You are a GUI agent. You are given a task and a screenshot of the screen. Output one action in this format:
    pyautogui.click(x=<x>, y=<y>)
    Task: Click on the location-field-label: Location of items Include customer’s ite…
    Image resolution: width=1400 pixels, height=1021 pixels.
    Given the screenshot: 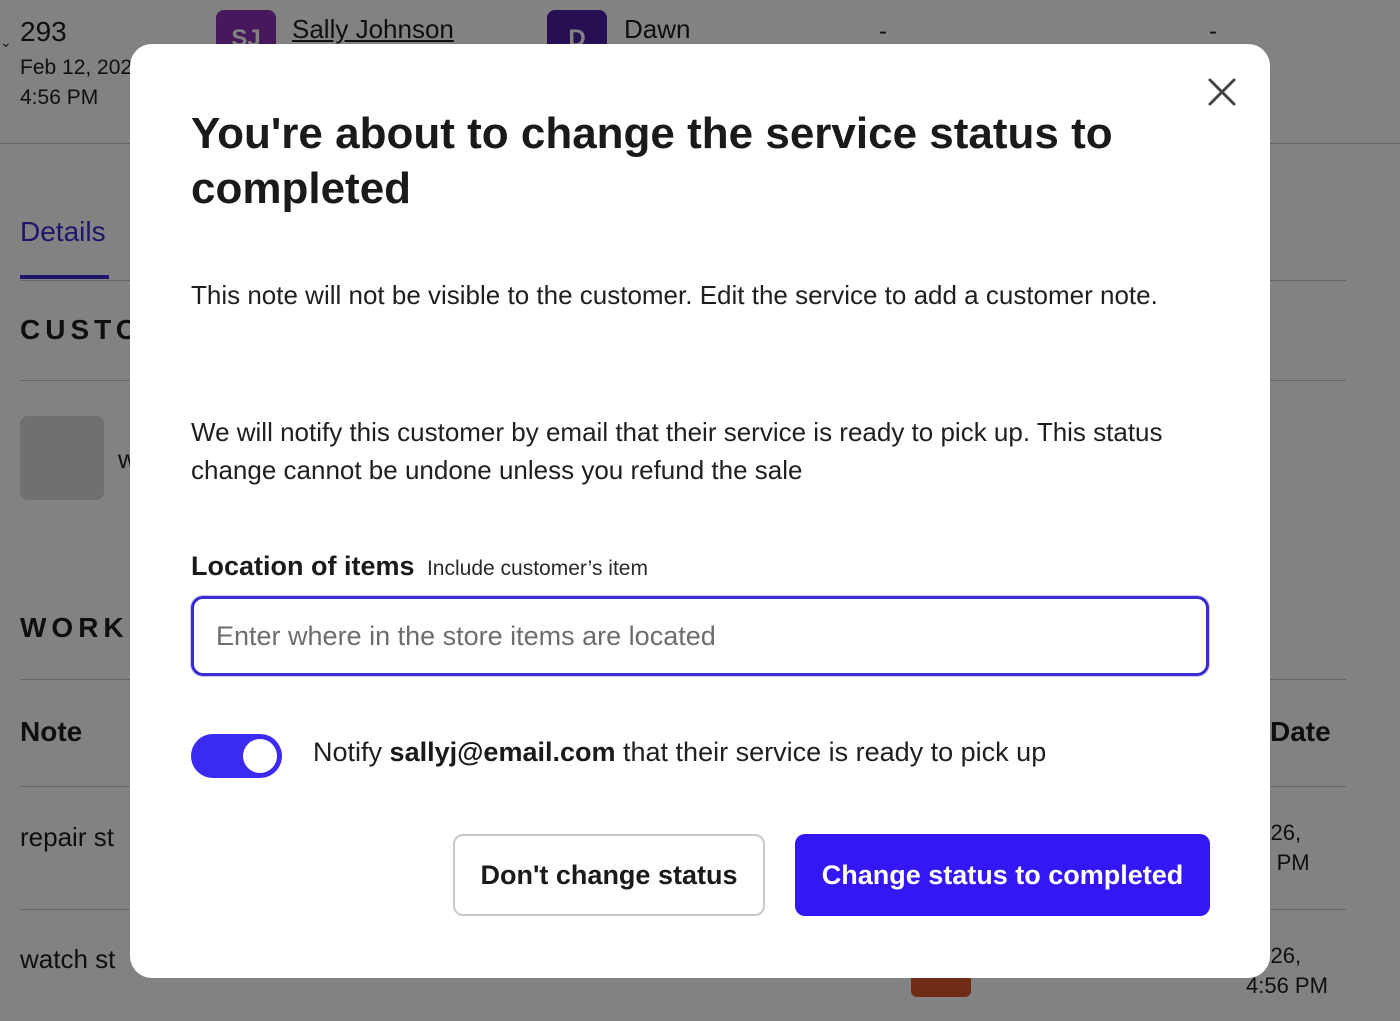 What is the action you would take?
    pyautogui.click(x=419, y=566)
    